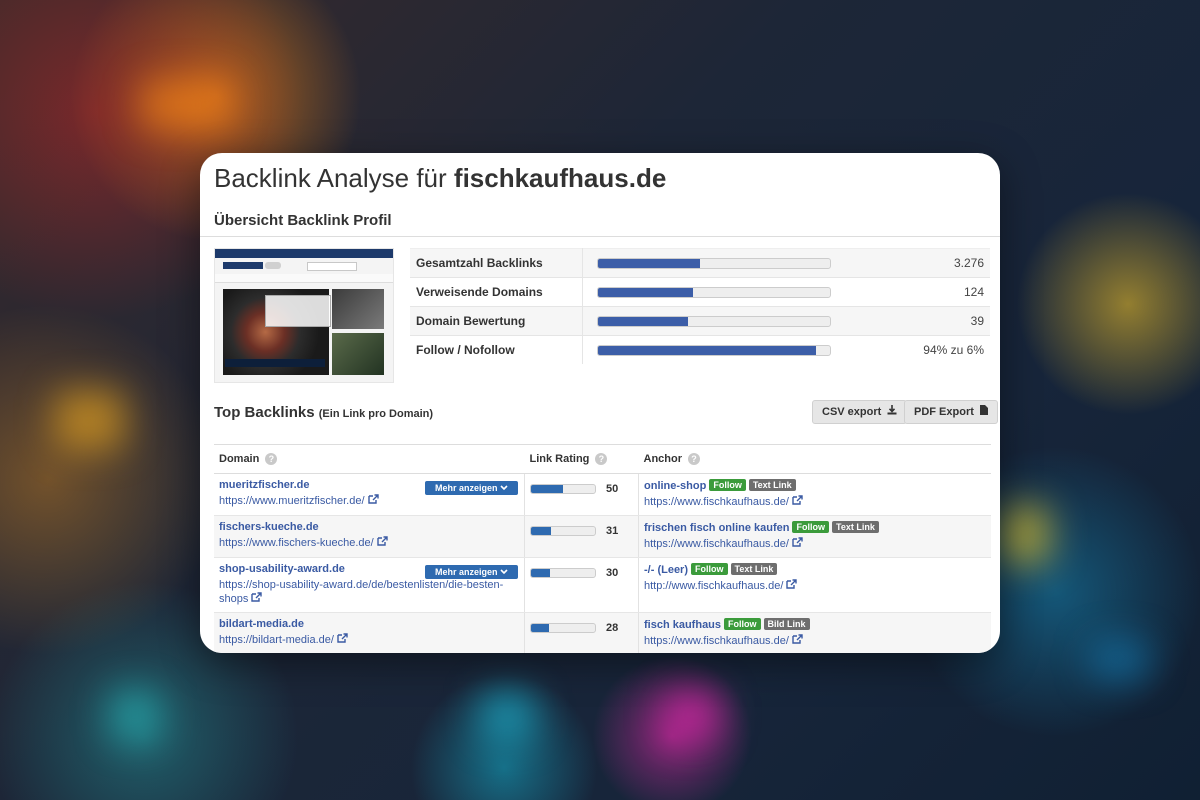 The width and height of the screenshot is (1200, 800). What do you see at coordinates (376, 414) in the screenshot?
I see `top-backlinks-subtitle: (Ein Link pro Domain)` at bounding box center [376, 414].